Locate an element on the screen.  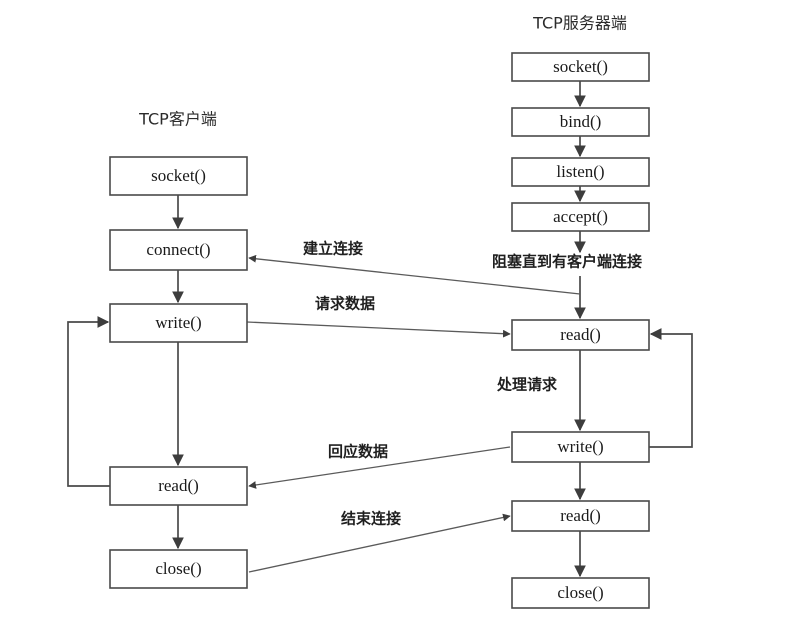
edge-label-blocking-until-client: 阻塞直到有客户端连接 is located at coordinates (567, 262).